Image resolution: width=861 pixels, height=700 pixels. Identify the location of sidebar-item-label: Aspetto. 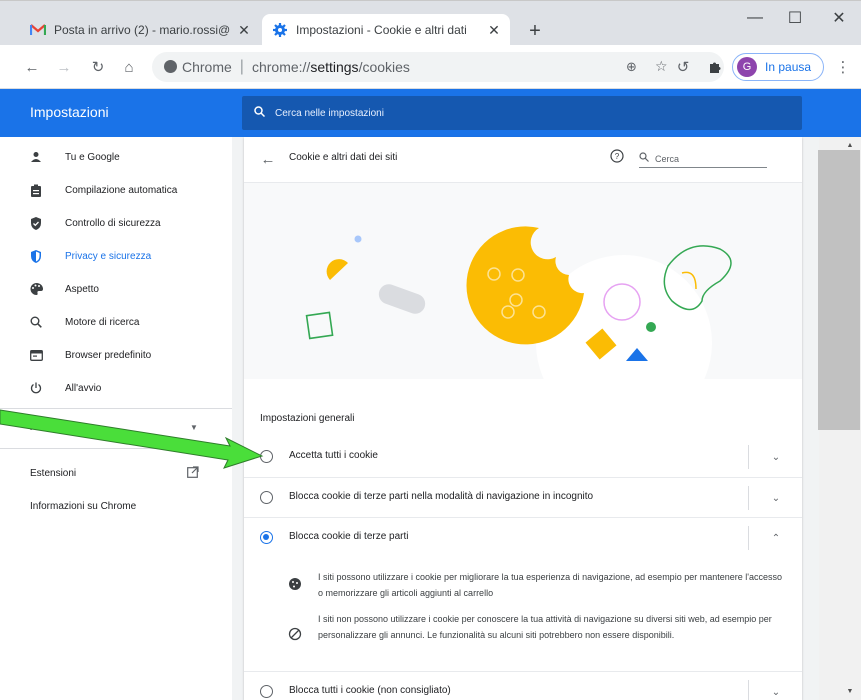
(82, 289).